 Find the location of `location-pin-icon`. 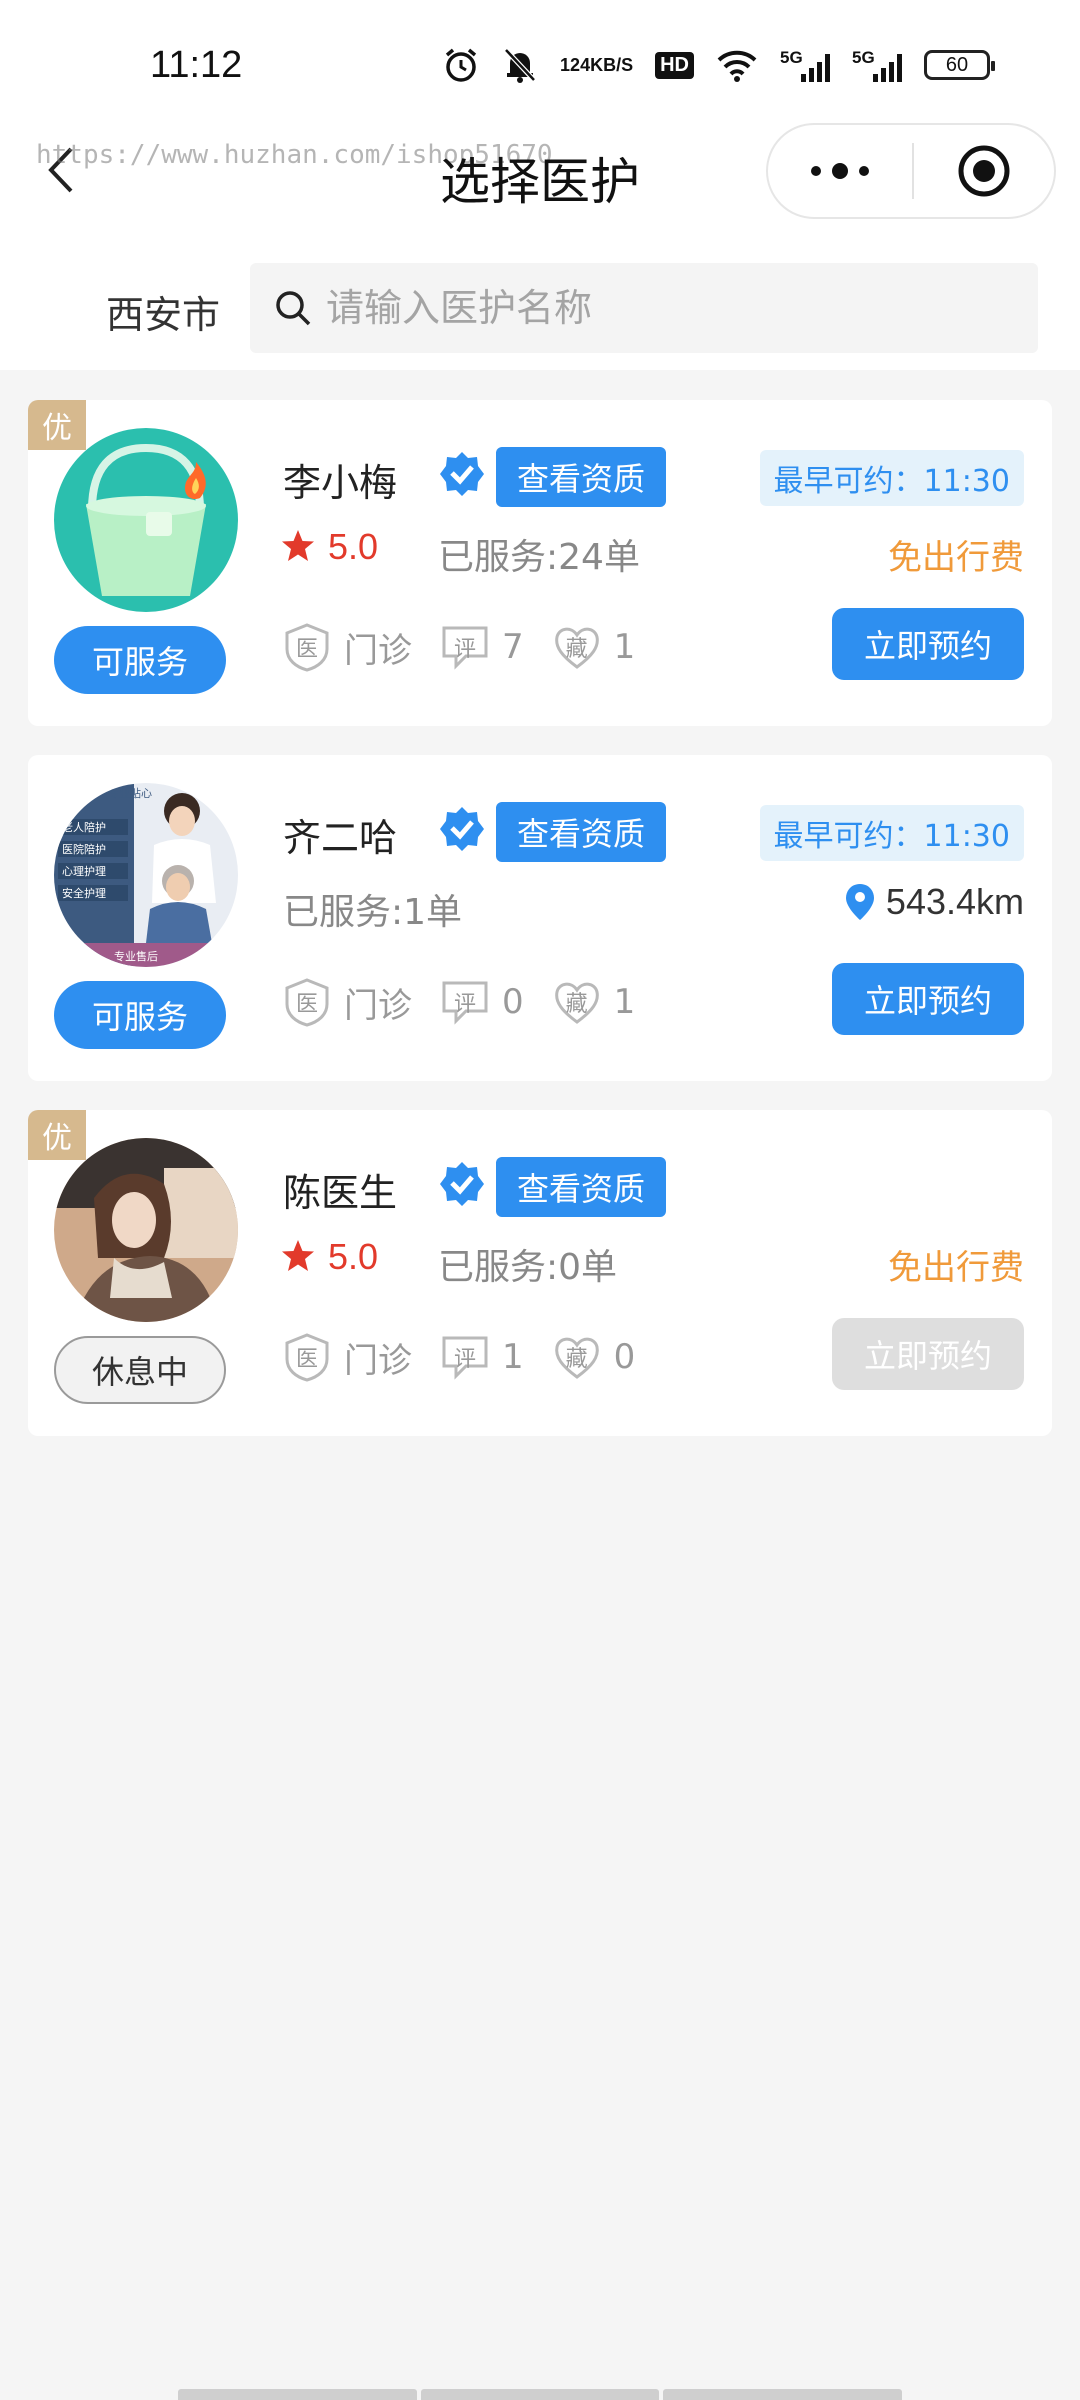

location-pin-icon is located at coordinates (859, 902).